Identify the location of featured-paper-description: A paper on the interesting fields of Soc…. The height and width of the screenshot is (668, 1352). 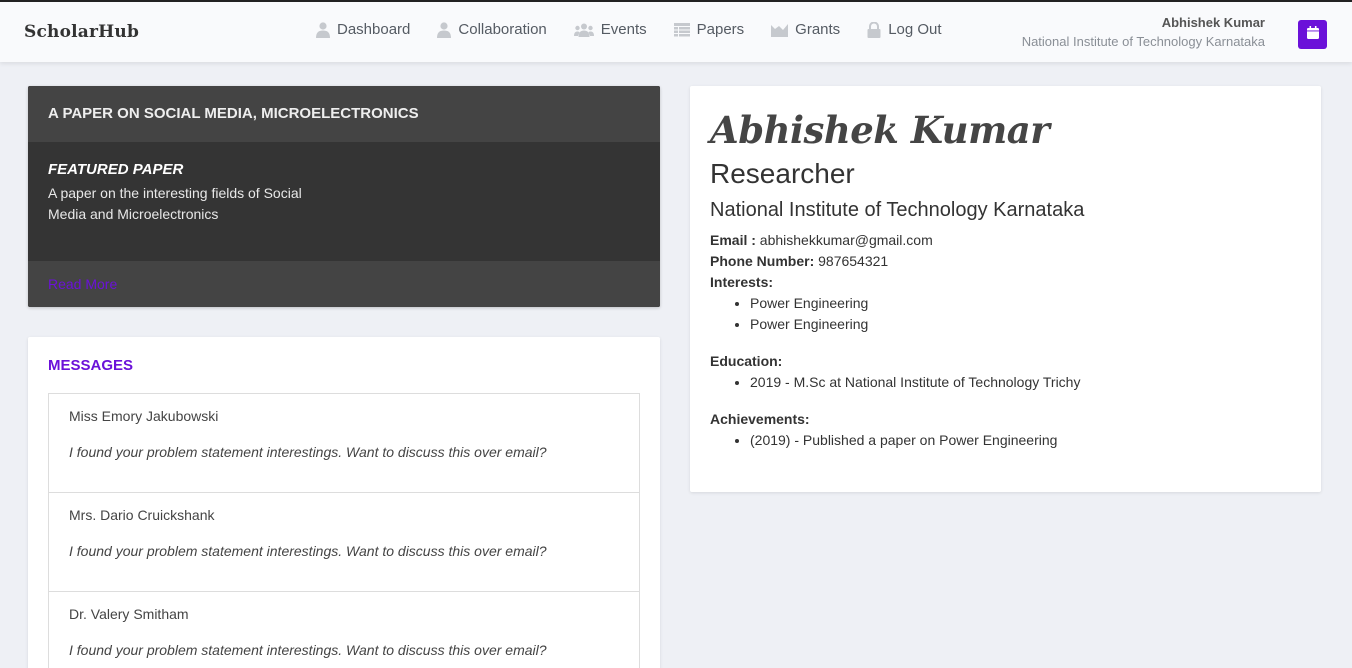
(175, 203).